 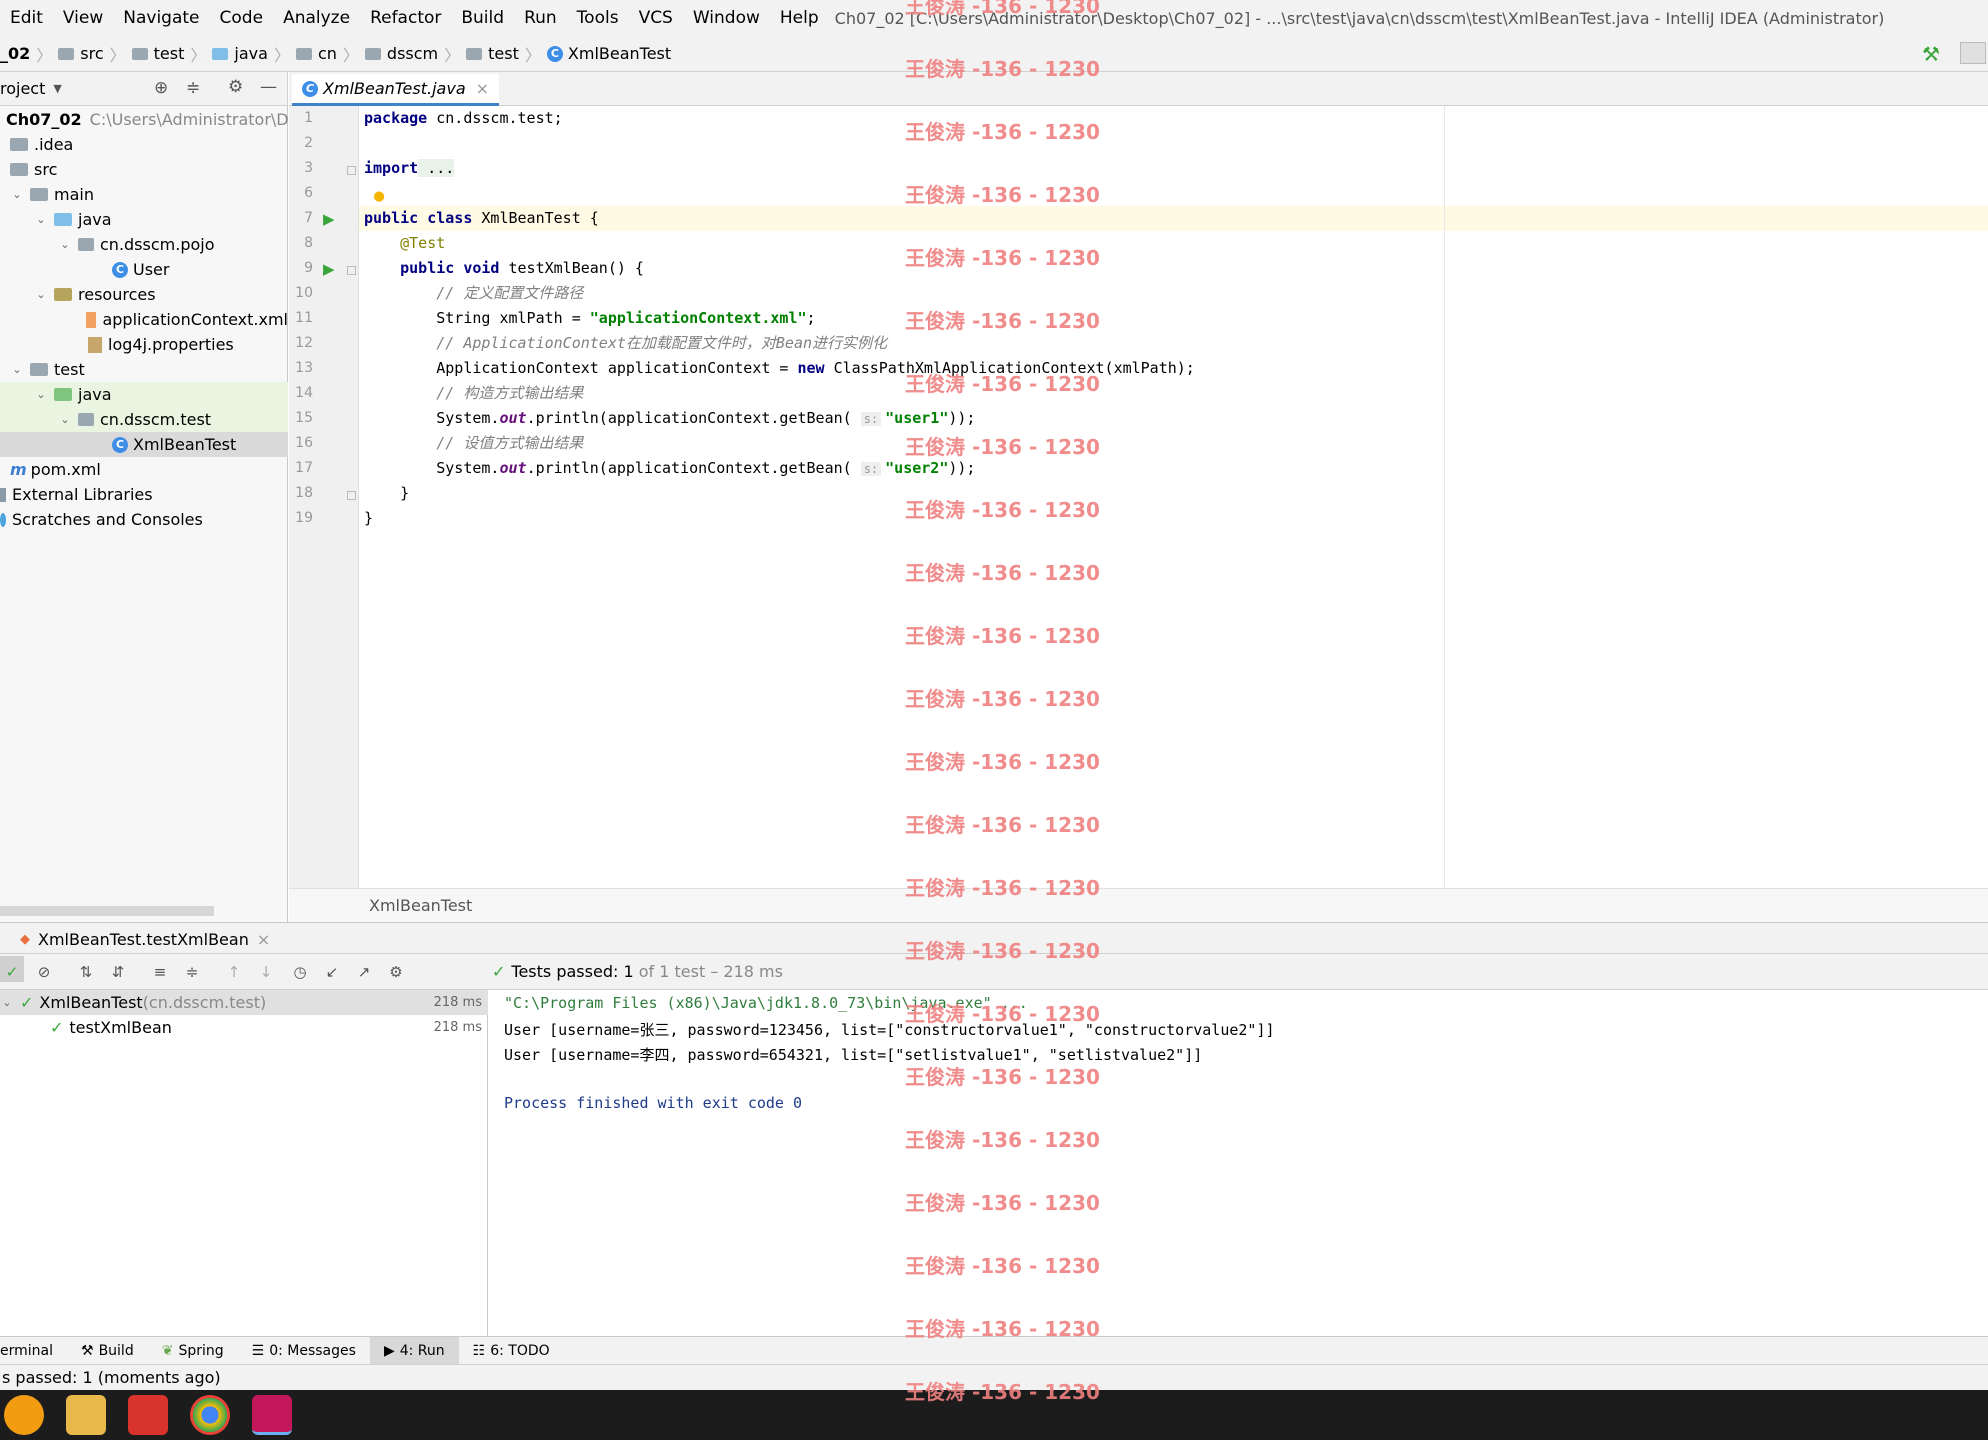 What do you see at coordinates (33, 1351) in the screenshot?
I see `toolwindow-terminal: erminal` at bounding box center [33, 1351].